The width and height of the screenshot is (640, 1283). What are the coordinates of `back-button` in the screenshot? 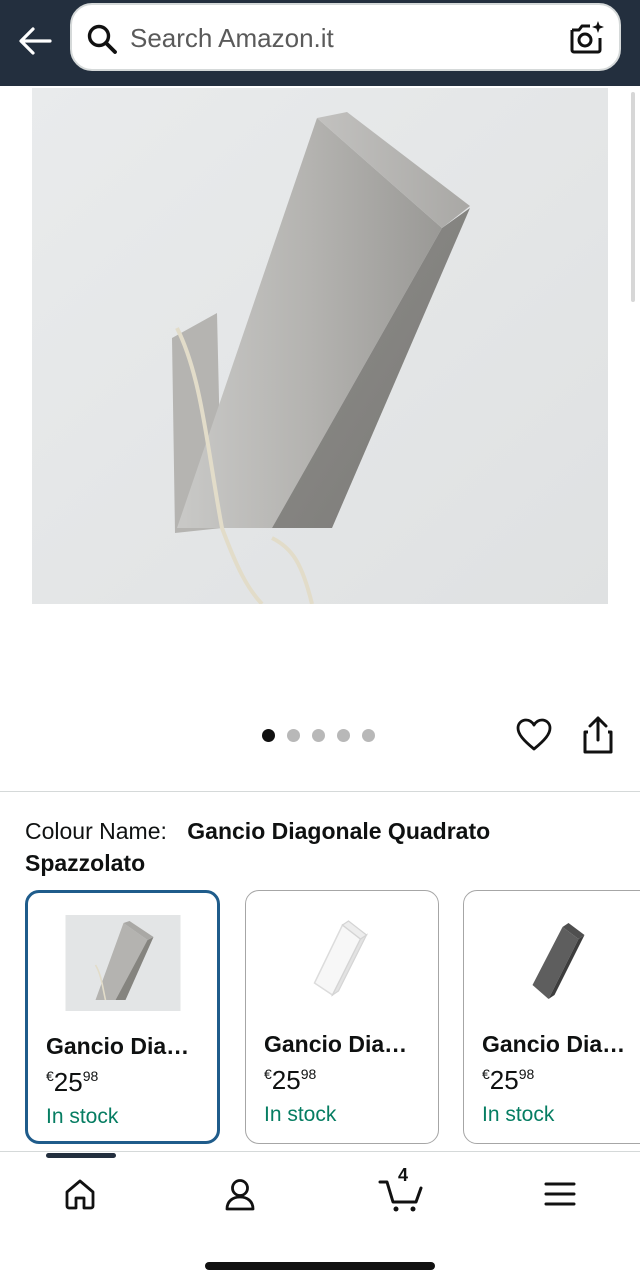 It's located at (35, 41).